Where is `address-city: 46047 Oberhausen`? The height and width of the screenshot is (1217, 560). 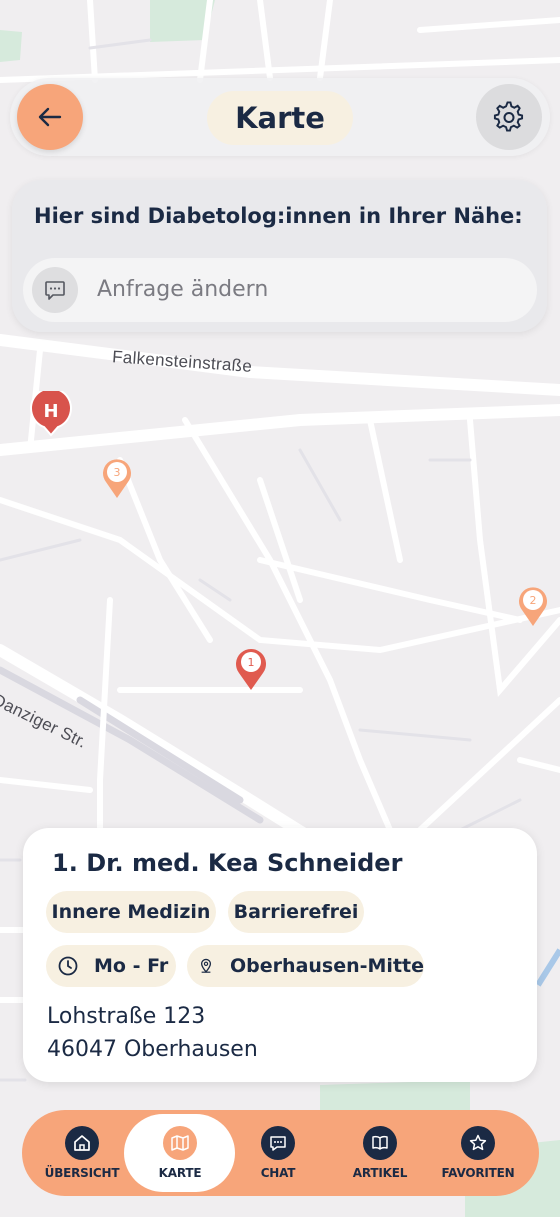 address-city: 46047 Oberhausen is located at coordinates (152, 1049).